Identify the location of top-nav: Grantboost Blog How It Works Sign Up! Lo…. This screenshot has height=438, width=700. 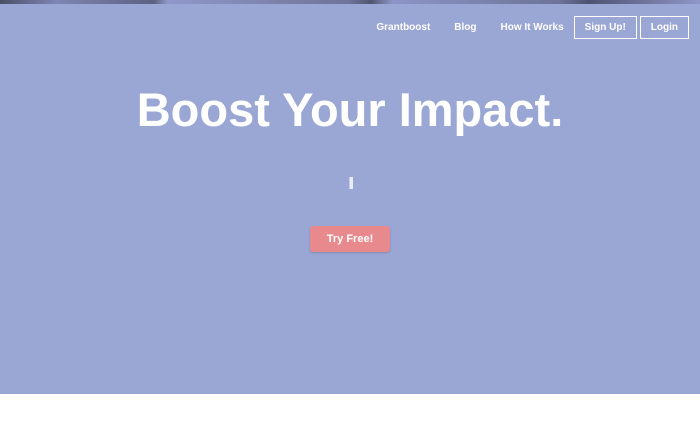
(532, 27).